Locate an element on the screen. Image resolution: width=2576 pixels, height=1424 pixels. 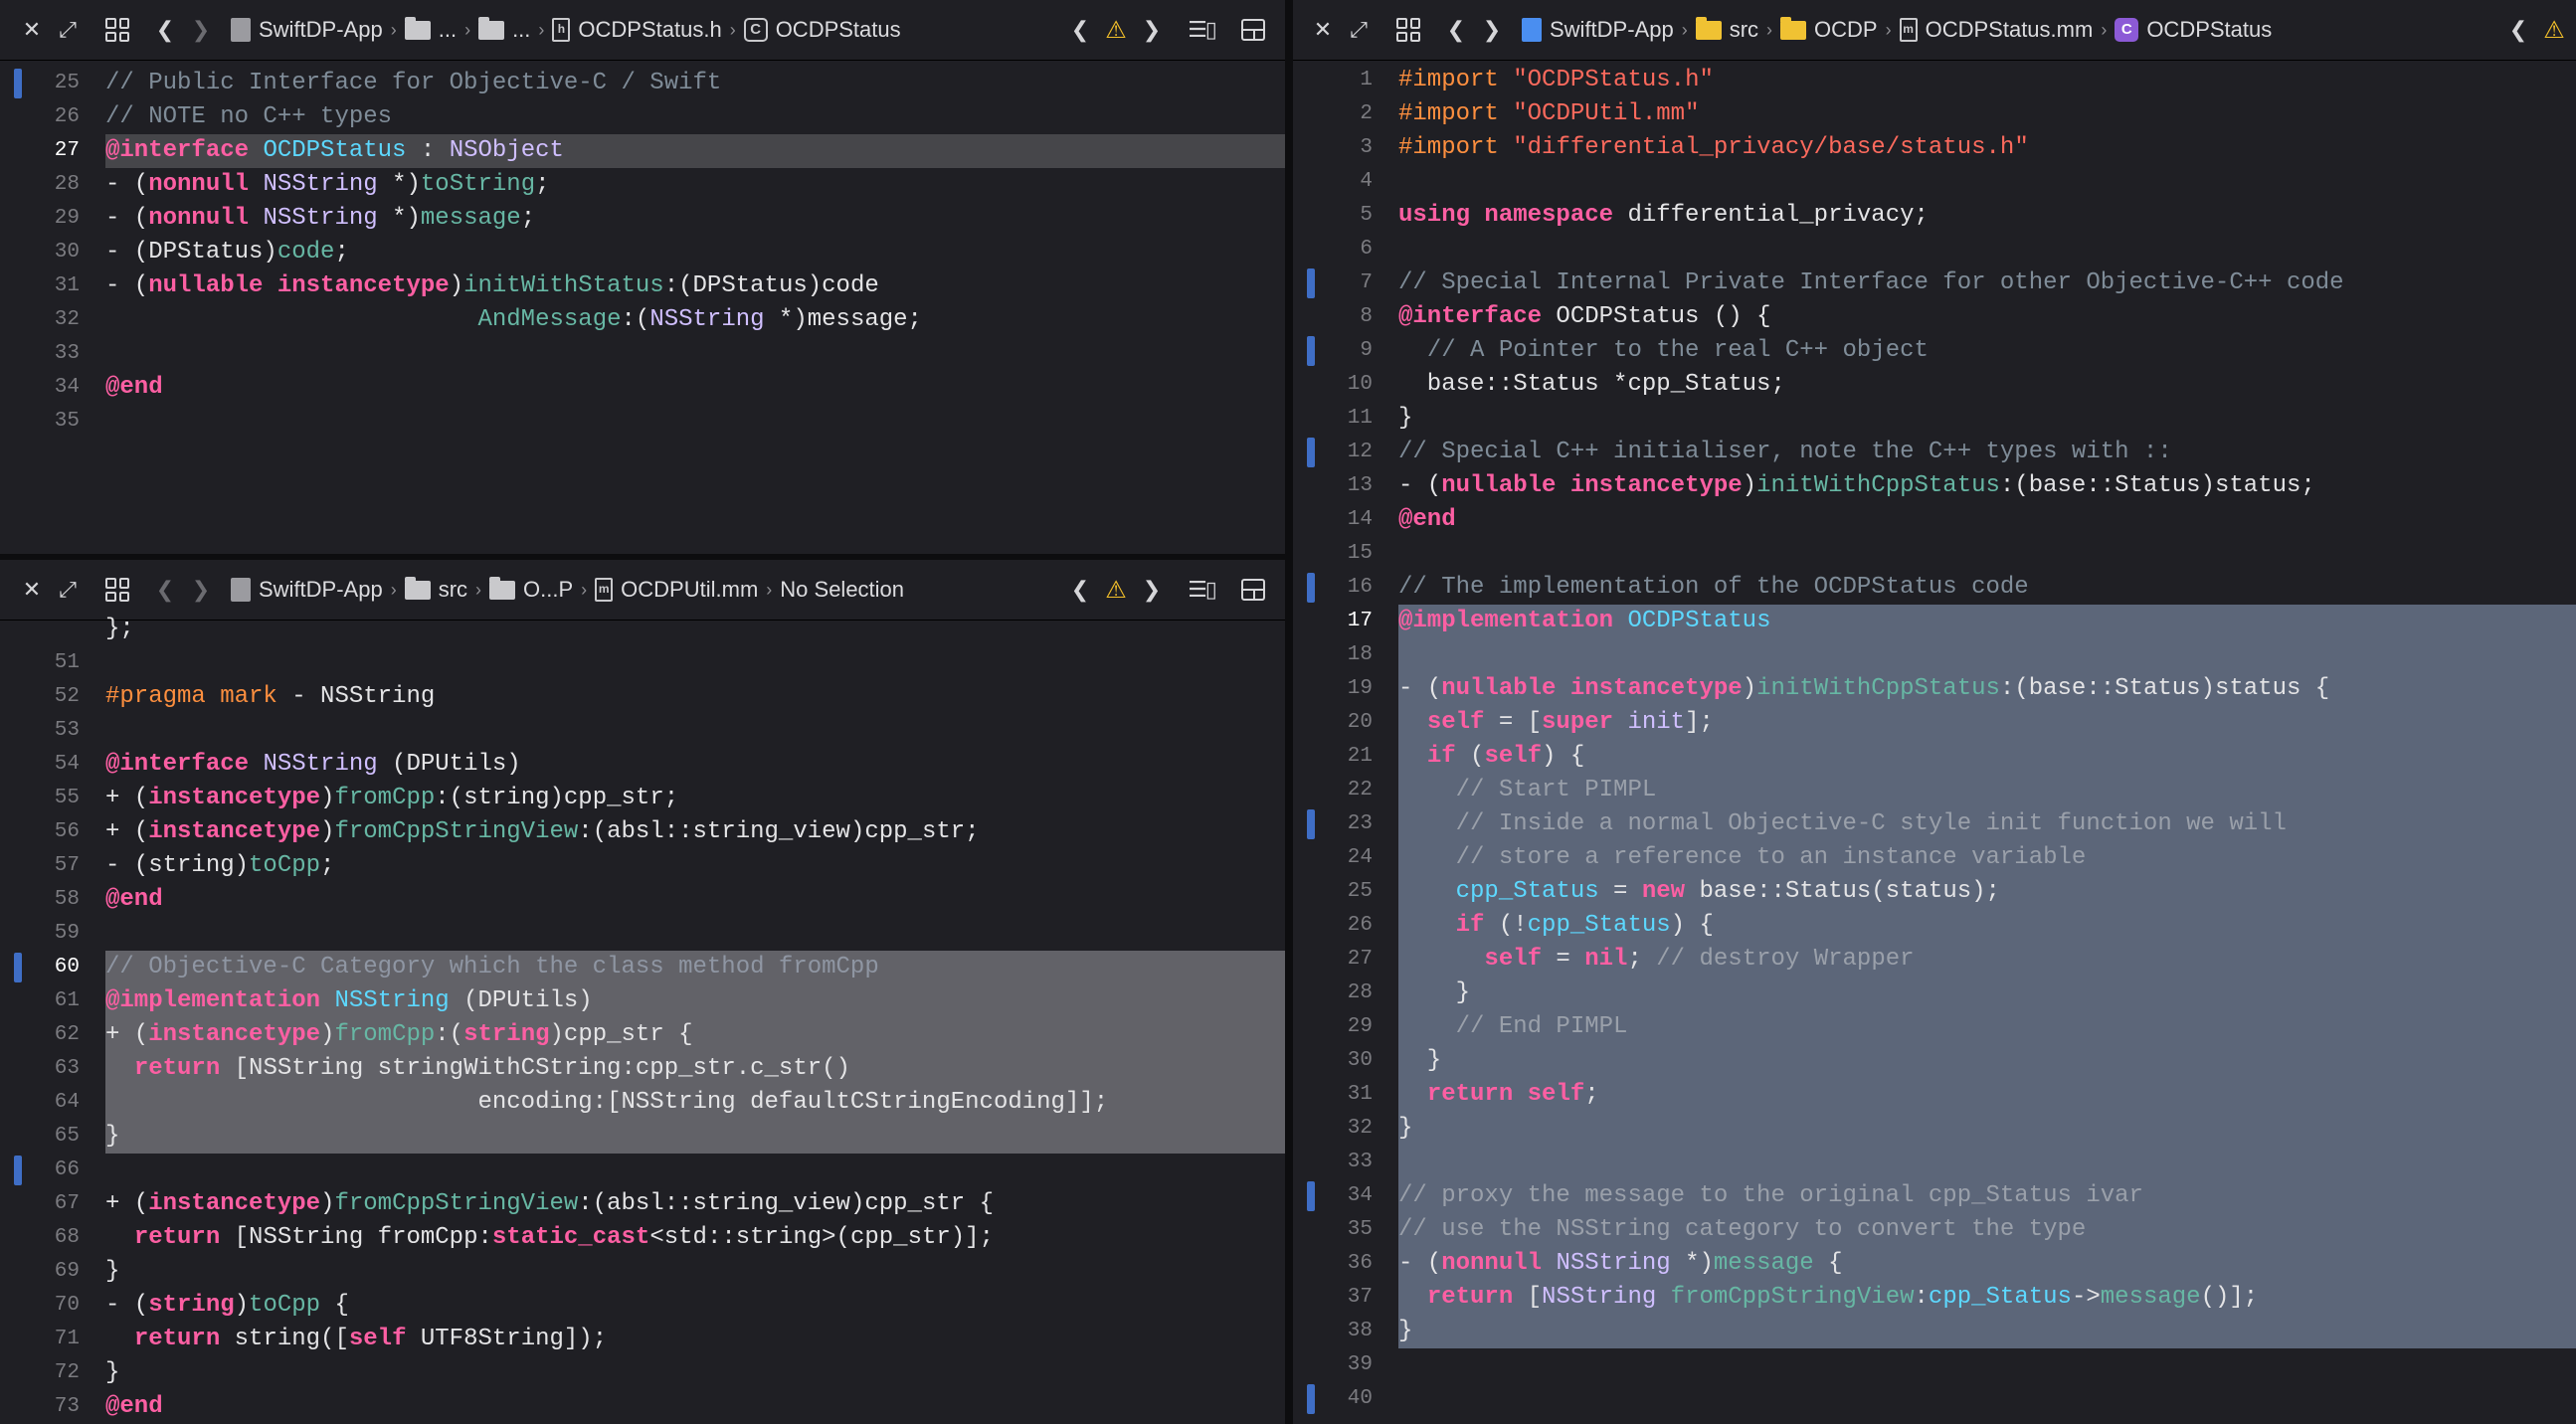
code-line: 29 - (nonnull NSString *)message; is located at coordinates (642, 219).